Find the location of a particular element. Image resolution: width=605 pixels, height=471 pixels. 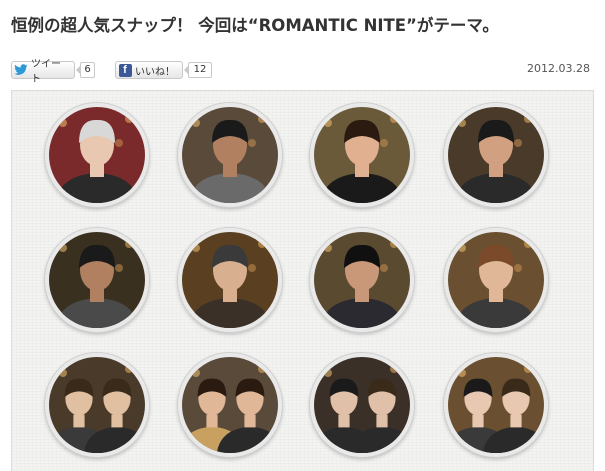

twitter-bird-icon is located at coordinates (21, 70).